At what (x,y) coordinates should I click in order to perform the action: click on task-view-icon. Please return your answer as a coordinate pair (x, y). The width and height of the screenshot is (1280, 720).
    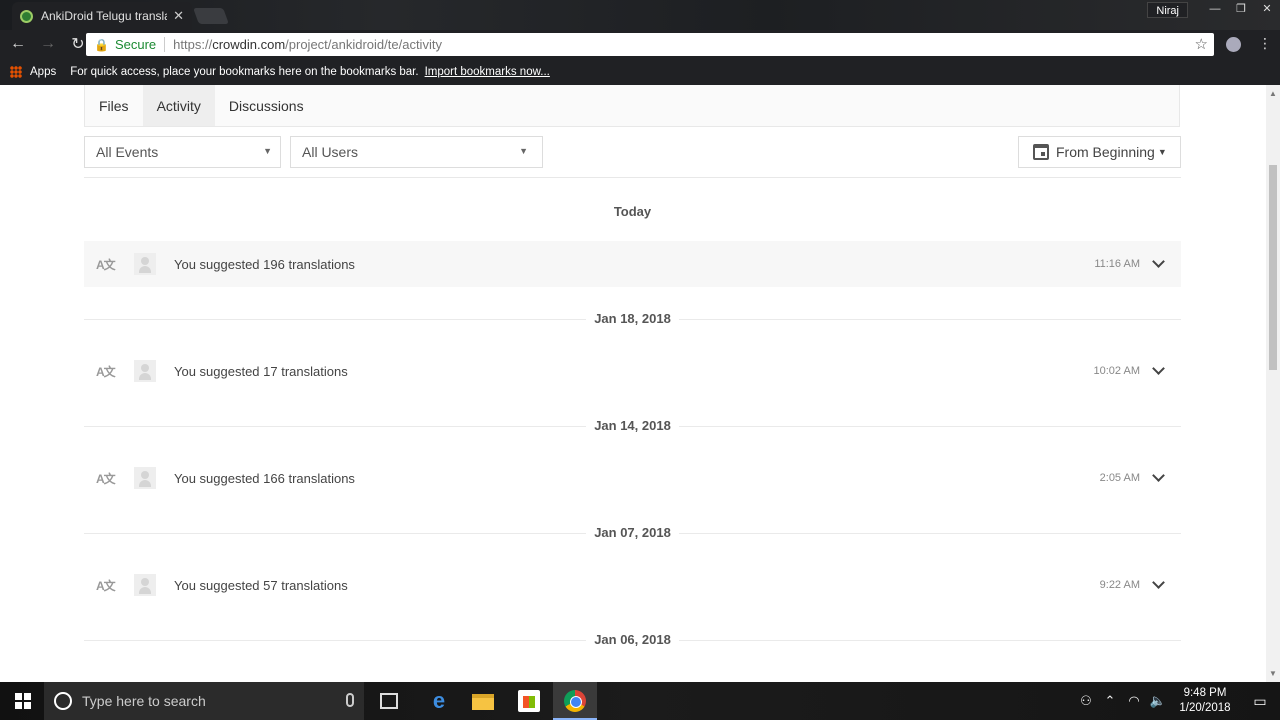
    Looking at the image, I should click on (389, 701).